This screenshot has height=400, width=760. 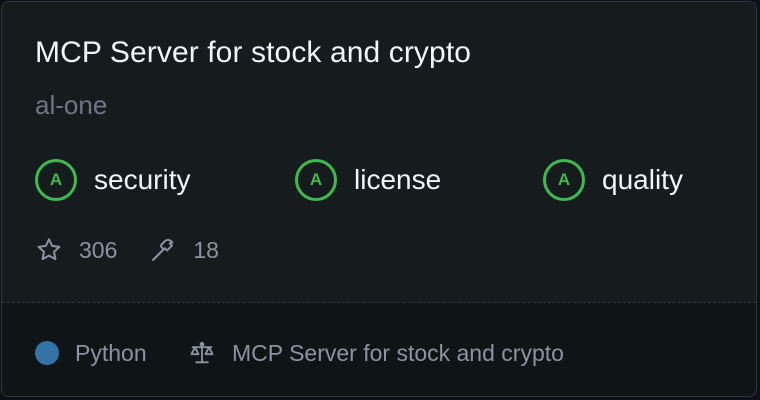 What do you see at coordinates (184, 250) in the screenshot?
I see `forks-stat: 18` at bounding box center [184, 250].